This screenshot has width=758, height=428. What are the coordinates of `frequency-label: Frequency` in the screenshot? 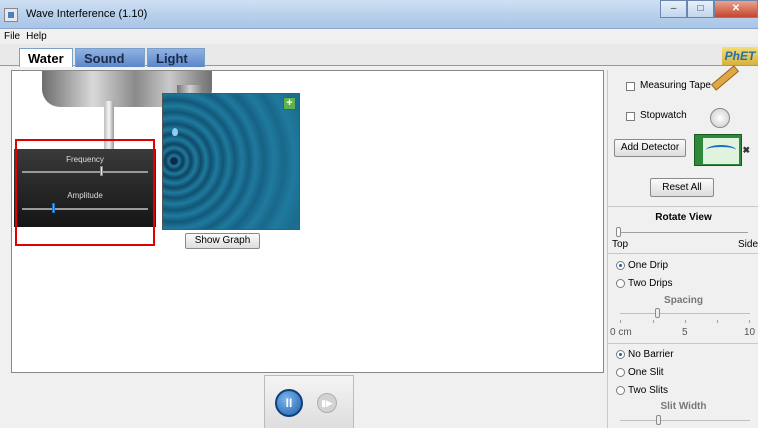 It's located at (85, 159).